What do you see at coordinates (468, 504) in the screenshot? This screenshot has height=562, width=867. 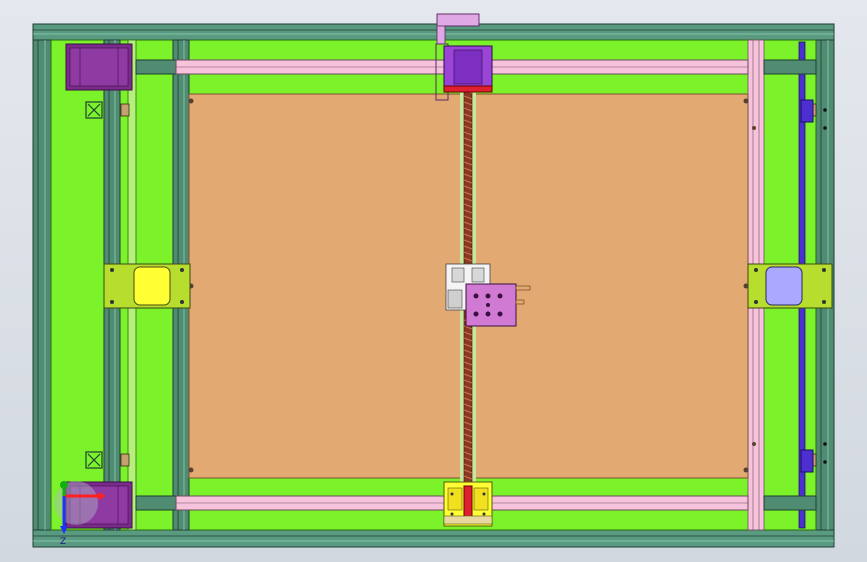 I see `x-carriage-bottom` at bounding box center [468, 504].